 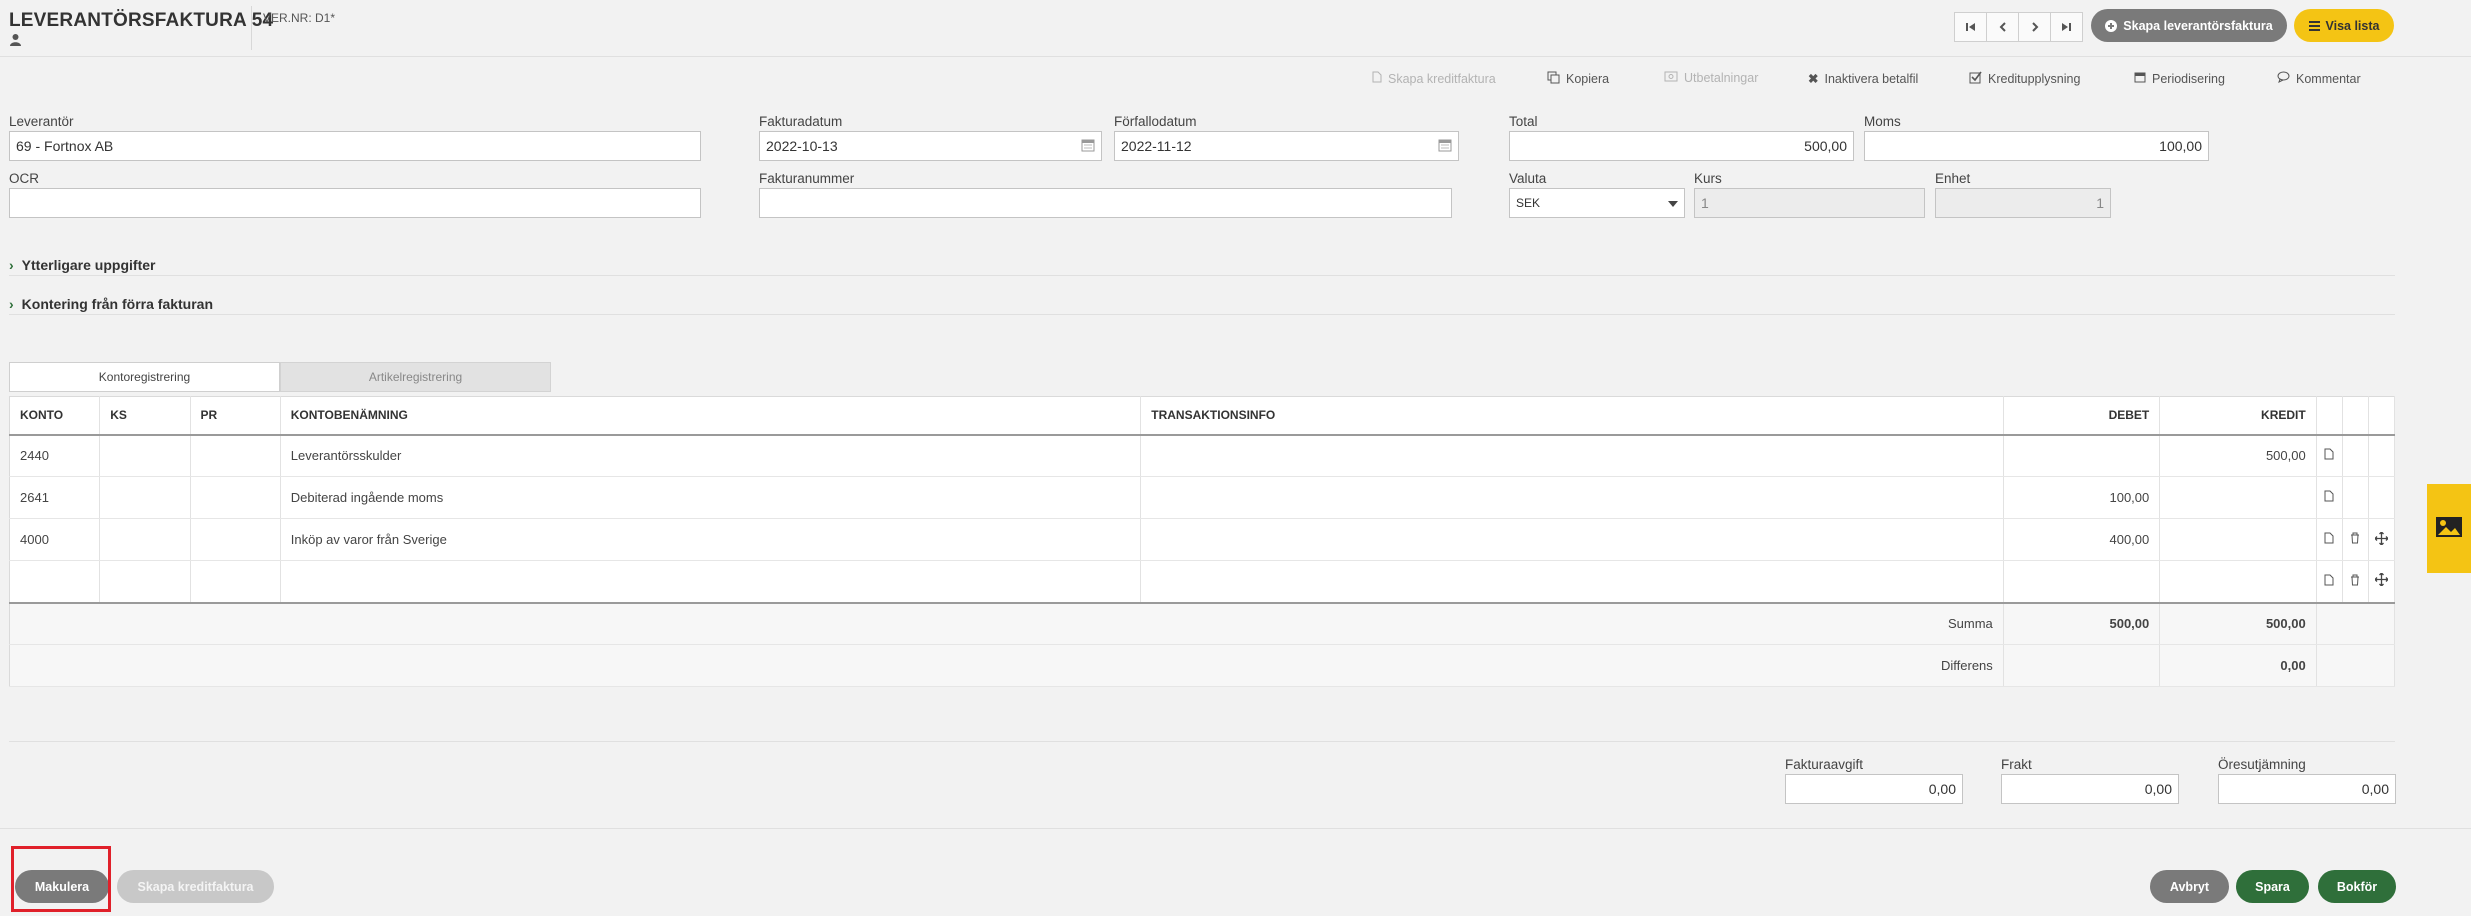 I want to click on account-name-cell: Debiterad ingående moms, so click(x=711, y=497).